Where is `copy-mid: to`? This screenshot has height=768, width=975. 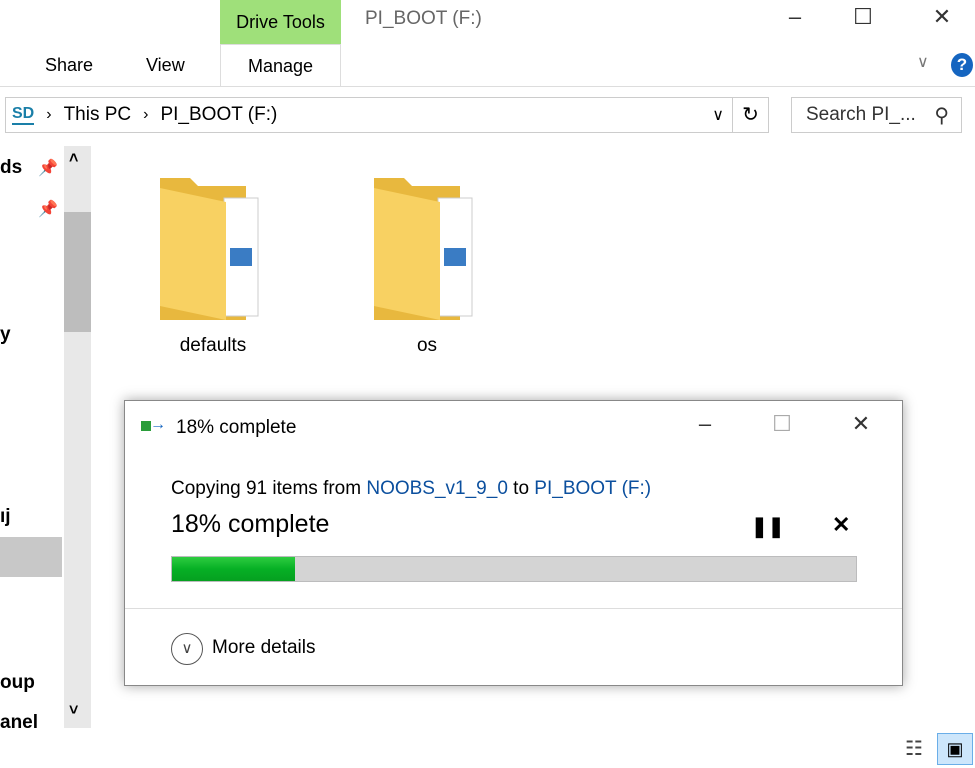 copy-mid: to is located at coordinates (521, 488).